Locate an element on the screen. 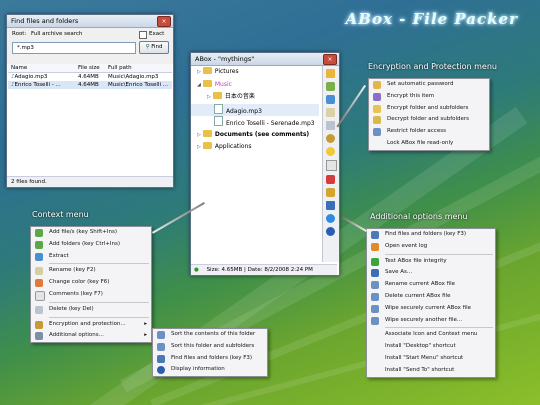 This screenshot has height=405, width=540. submenu-arrow-icon: ▸ is located at coordinates (145, 335).